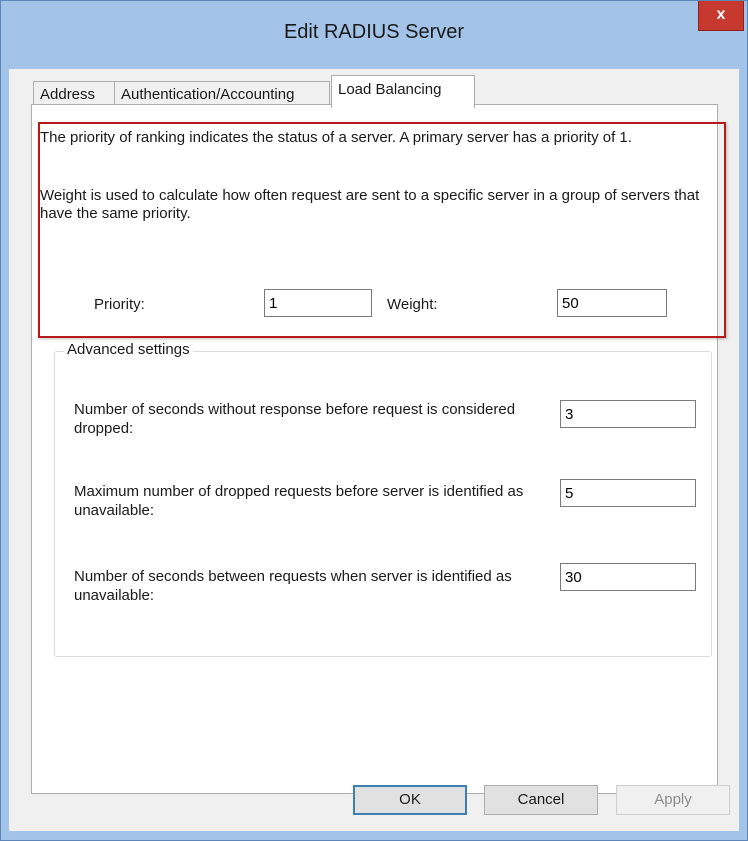 This screenshot has width=748, height=841. I want to click on ok-button: OK, so click(410, 800).